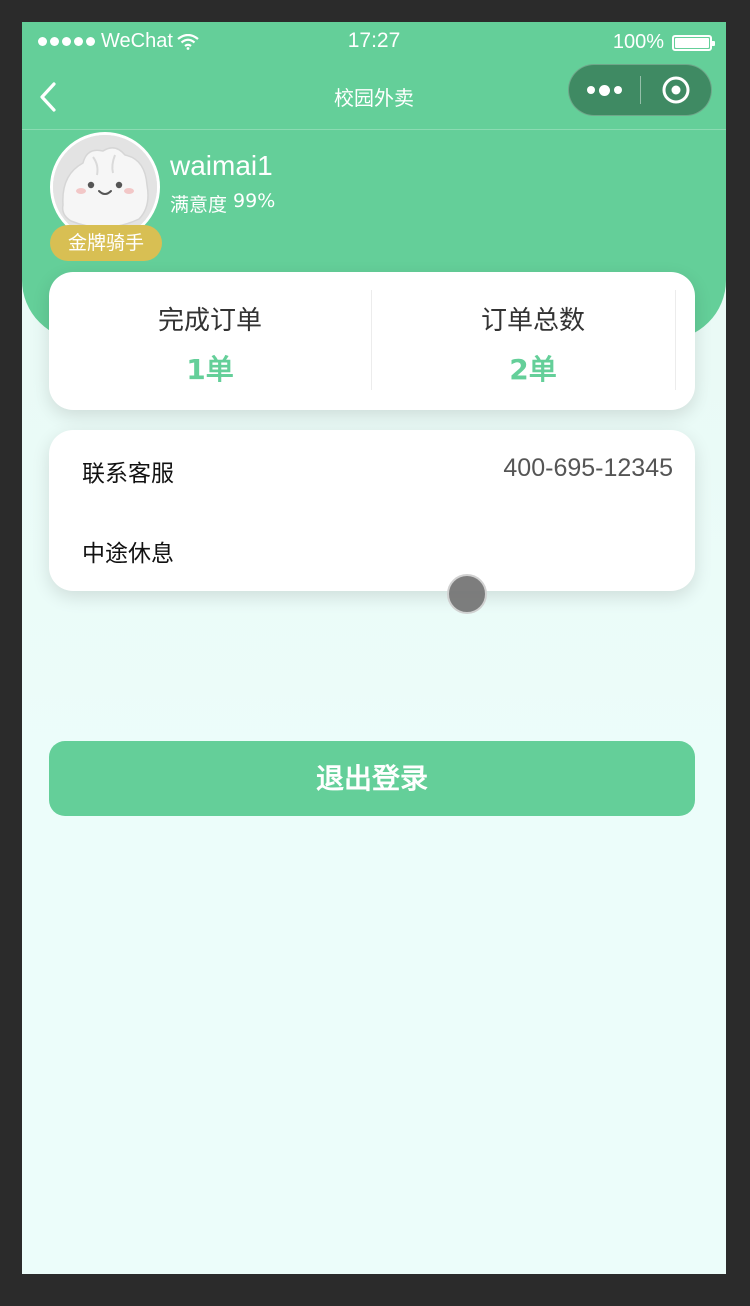 The height and width of the screenshot is (1306, 750). I want to click on satisfaction-rating: 满意度 99%, so click(222, 203).